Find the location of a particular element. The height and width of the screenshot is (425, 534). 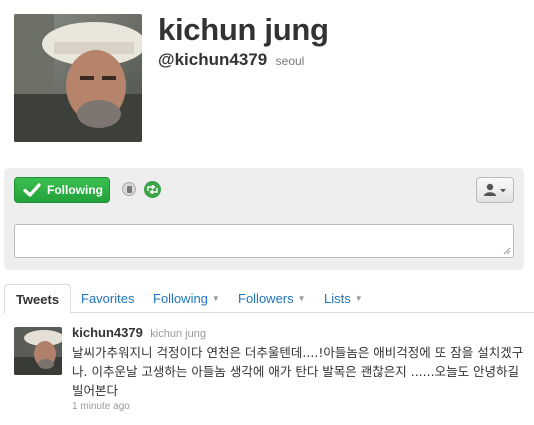

user-actions-menu-button is located at coordinates (495, 190).